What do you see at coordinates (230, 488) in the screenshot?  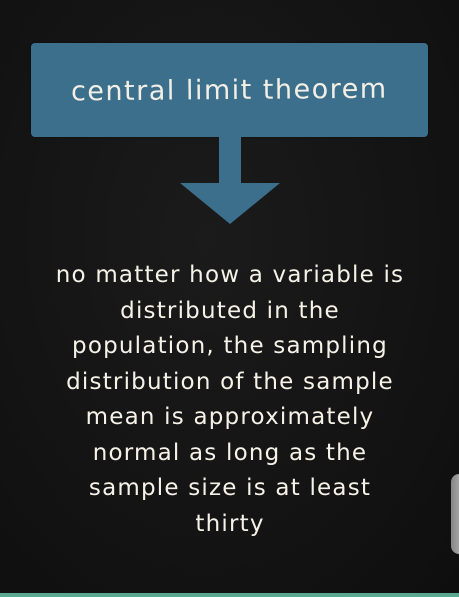 I see `statement-line: sample size is at least` at bounding box center [230, 488].